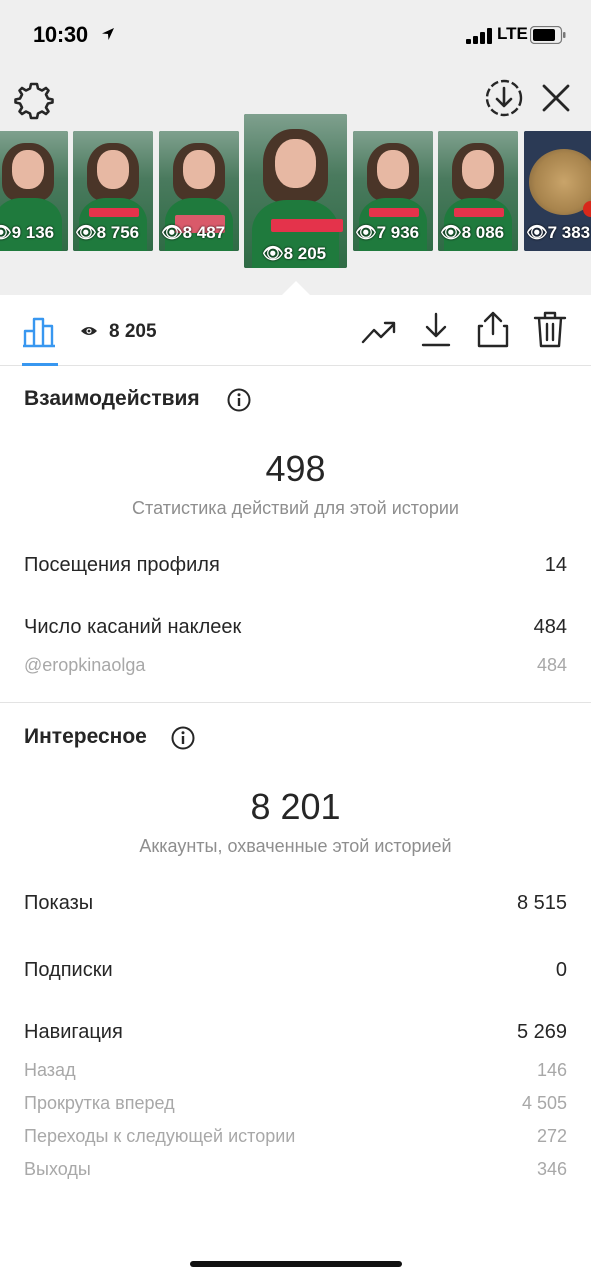  Describe the element at coordinates (85, 665) in the screenshot. I see `mention-sticker-label: @eropkinaolga` at that location.